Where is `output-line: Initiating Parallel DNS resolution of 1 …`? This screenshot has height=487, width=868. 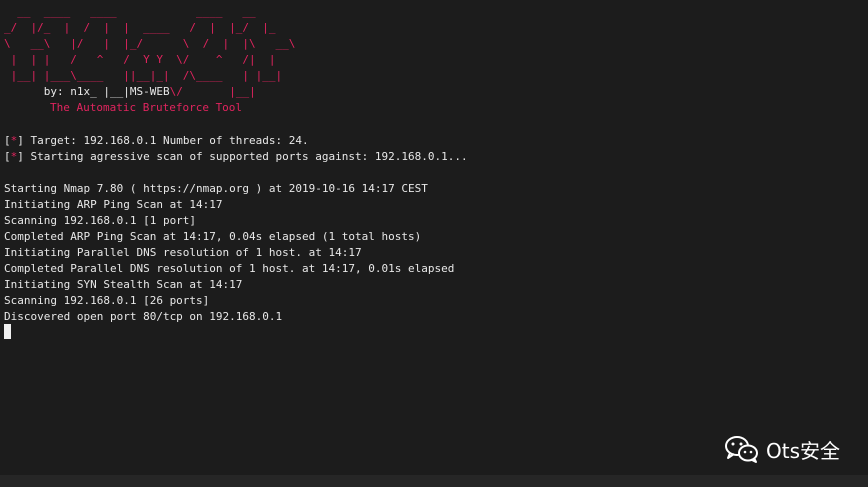
output-line: Initiating Parallel DNS resolution of 1 … is located at coordinates (183, 252).